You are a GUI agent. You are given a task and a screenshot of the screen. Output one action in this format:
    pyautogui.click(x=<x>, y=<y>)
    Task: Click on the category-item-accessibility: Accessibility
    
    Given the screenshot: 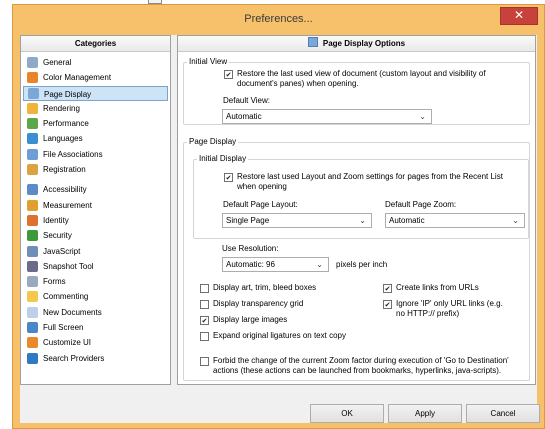 What is the action you would take?
    pyautogui.click(x=95, y=189)
    